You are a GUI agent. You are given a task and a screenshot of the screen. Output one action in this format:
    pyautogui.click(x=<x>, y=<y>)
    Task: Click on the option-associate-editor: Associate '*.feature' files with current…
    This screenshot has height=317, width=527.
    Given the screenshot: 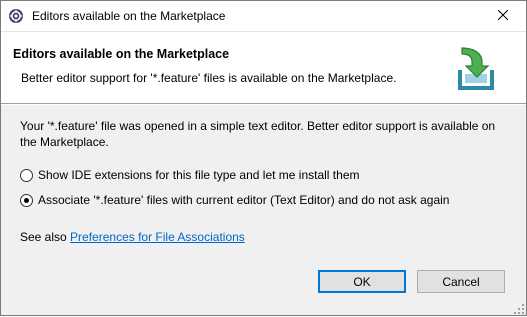 What is the action you would take?
    pyautogui.click(x=234, y=200)
    